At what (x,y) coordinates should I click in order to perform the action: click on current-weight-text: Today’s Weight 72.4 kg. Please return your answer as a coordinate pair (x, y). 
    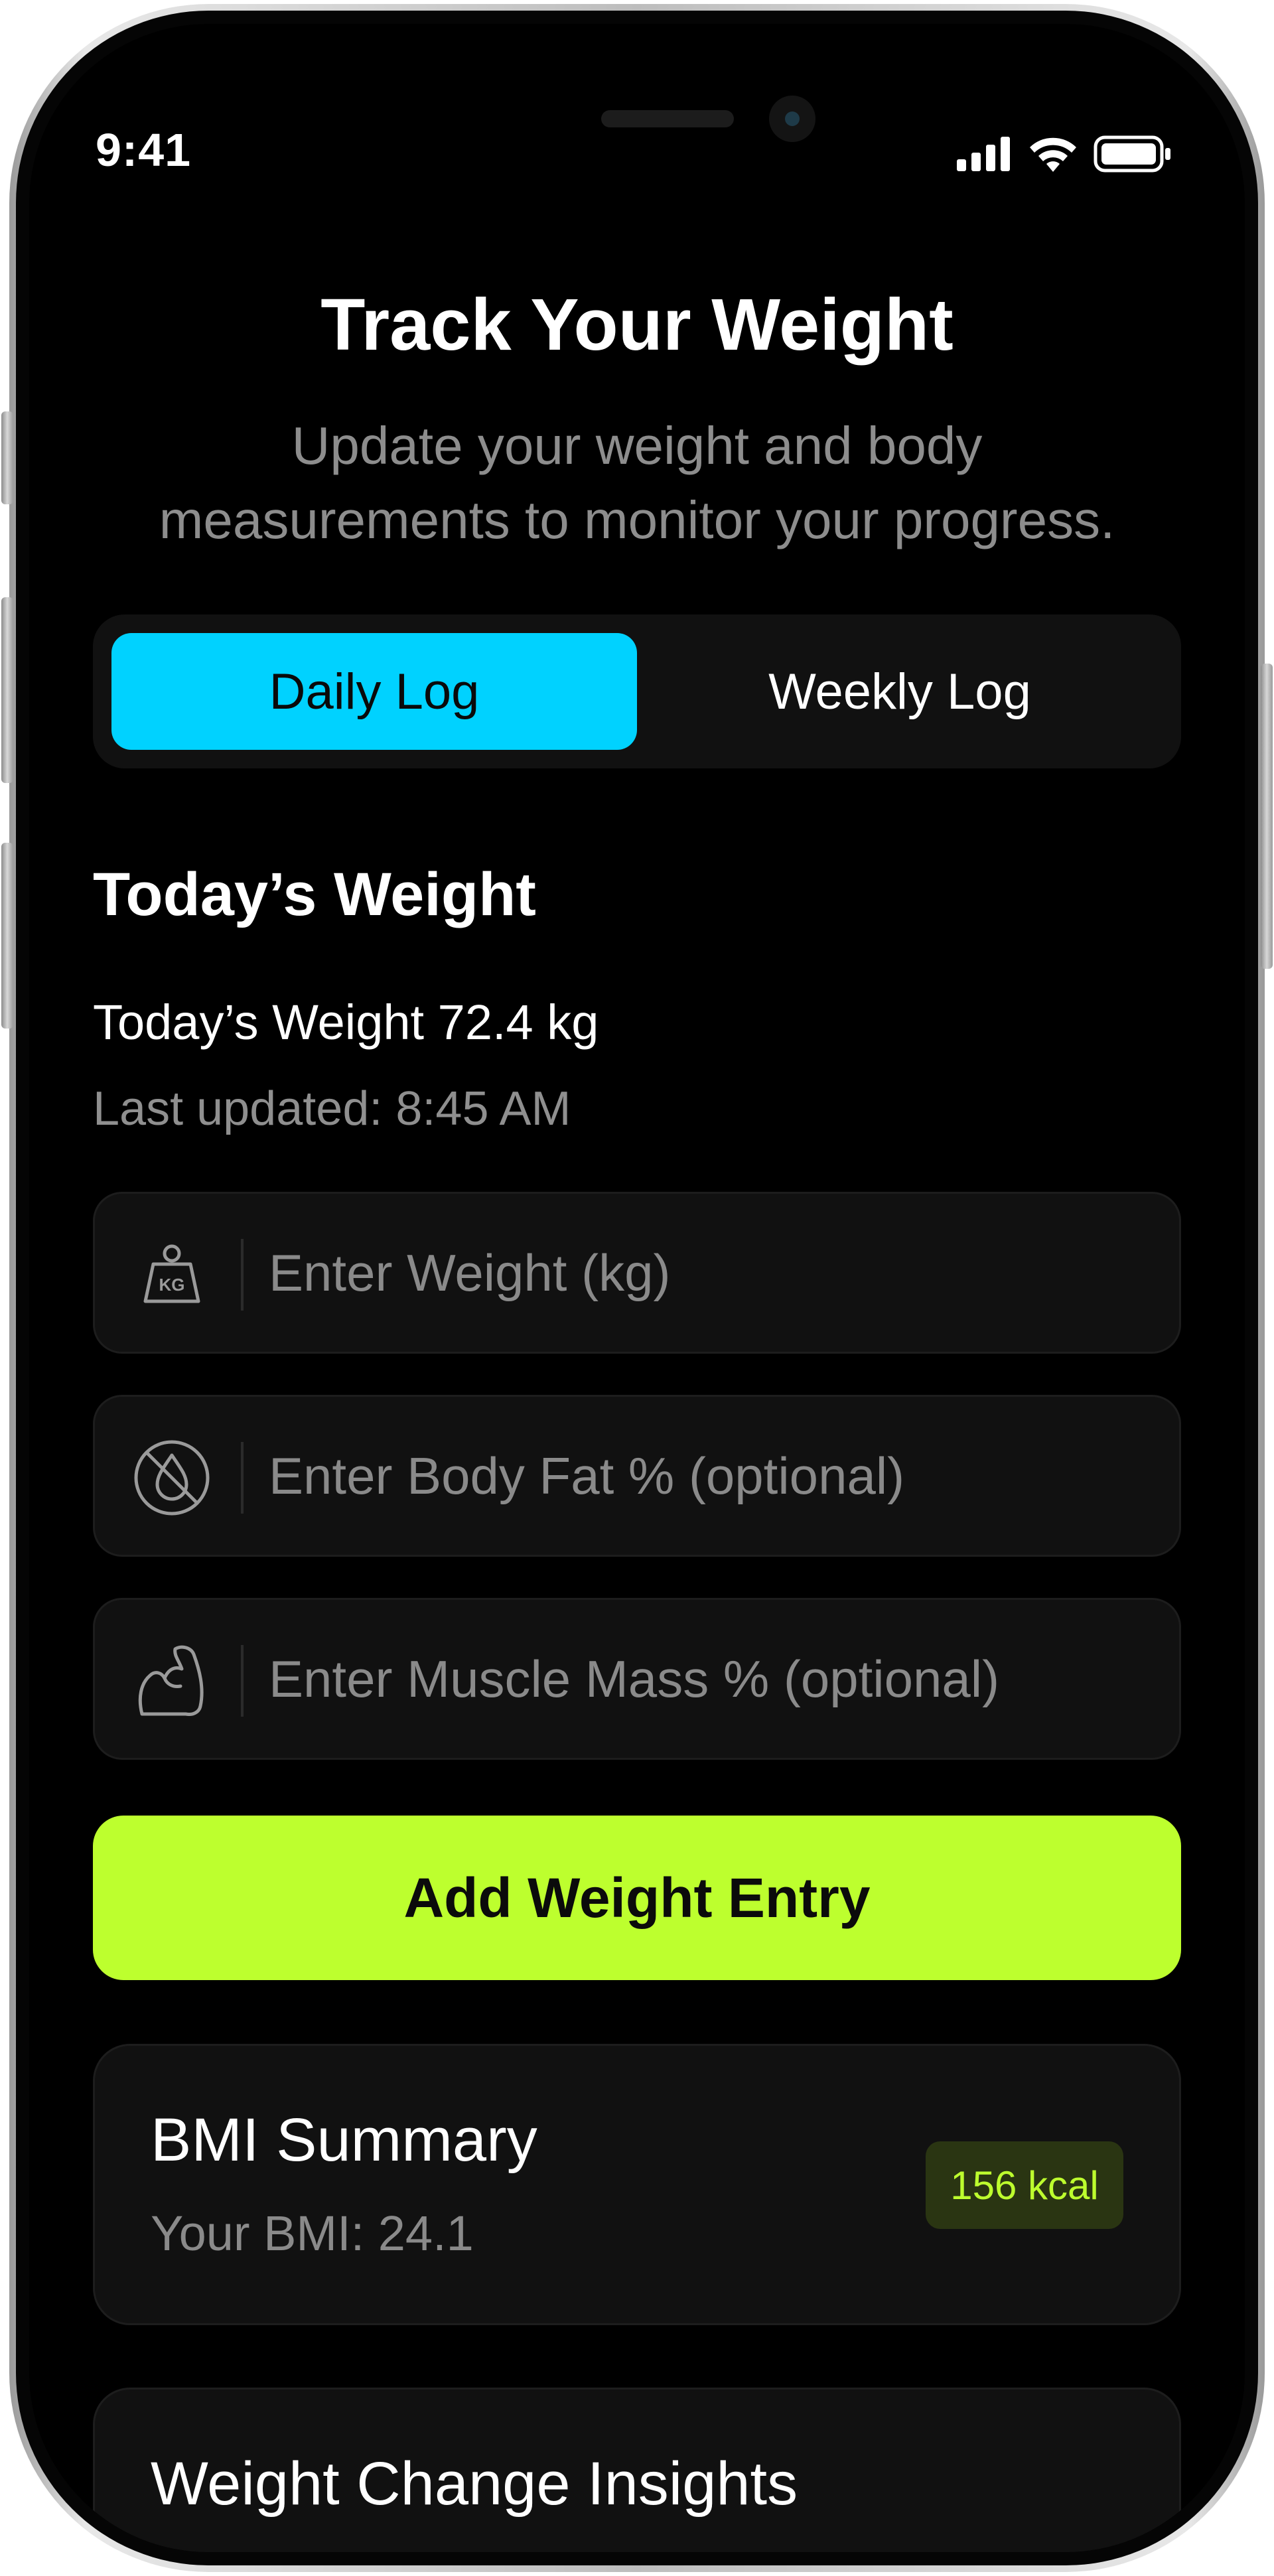
    Looking at the image, I should click on (346, 1023).